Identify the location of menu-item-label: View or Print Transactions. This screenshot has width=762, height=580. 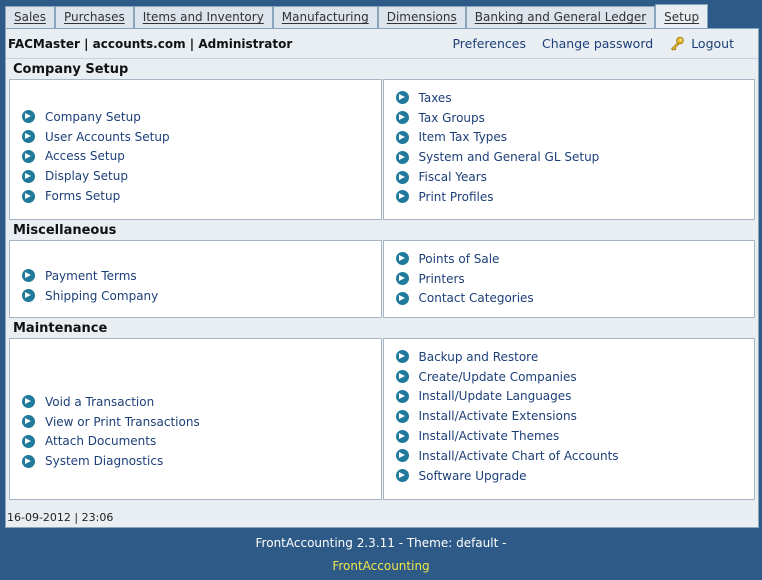
(122, 421).